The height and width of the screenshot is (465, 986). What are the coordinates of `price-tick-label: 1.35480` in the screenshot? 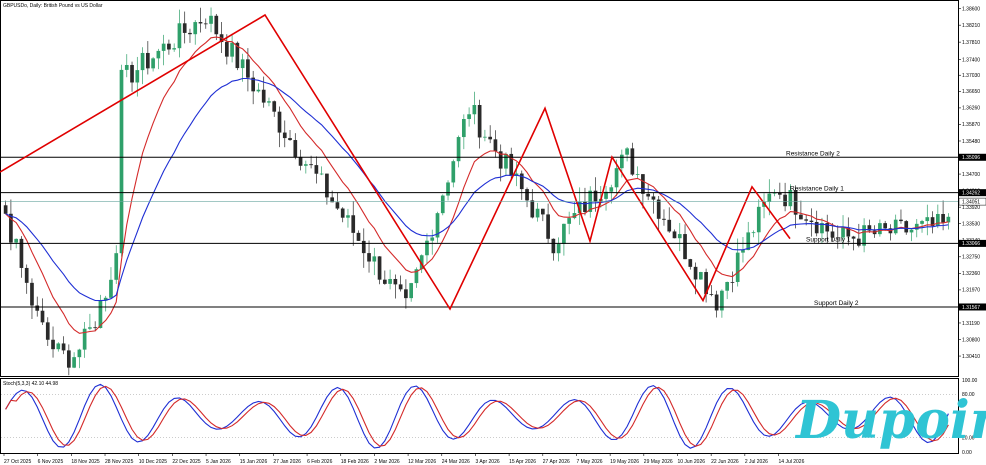 It's located at (971, 142).